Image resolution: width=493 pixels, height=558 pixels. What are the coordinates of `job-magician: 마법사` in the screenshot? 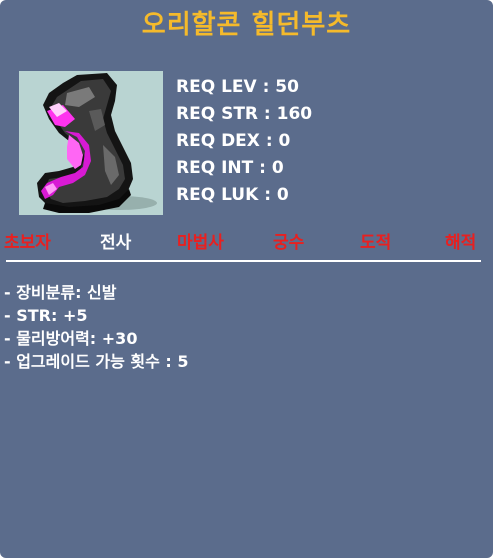 It's located at (200, 243).